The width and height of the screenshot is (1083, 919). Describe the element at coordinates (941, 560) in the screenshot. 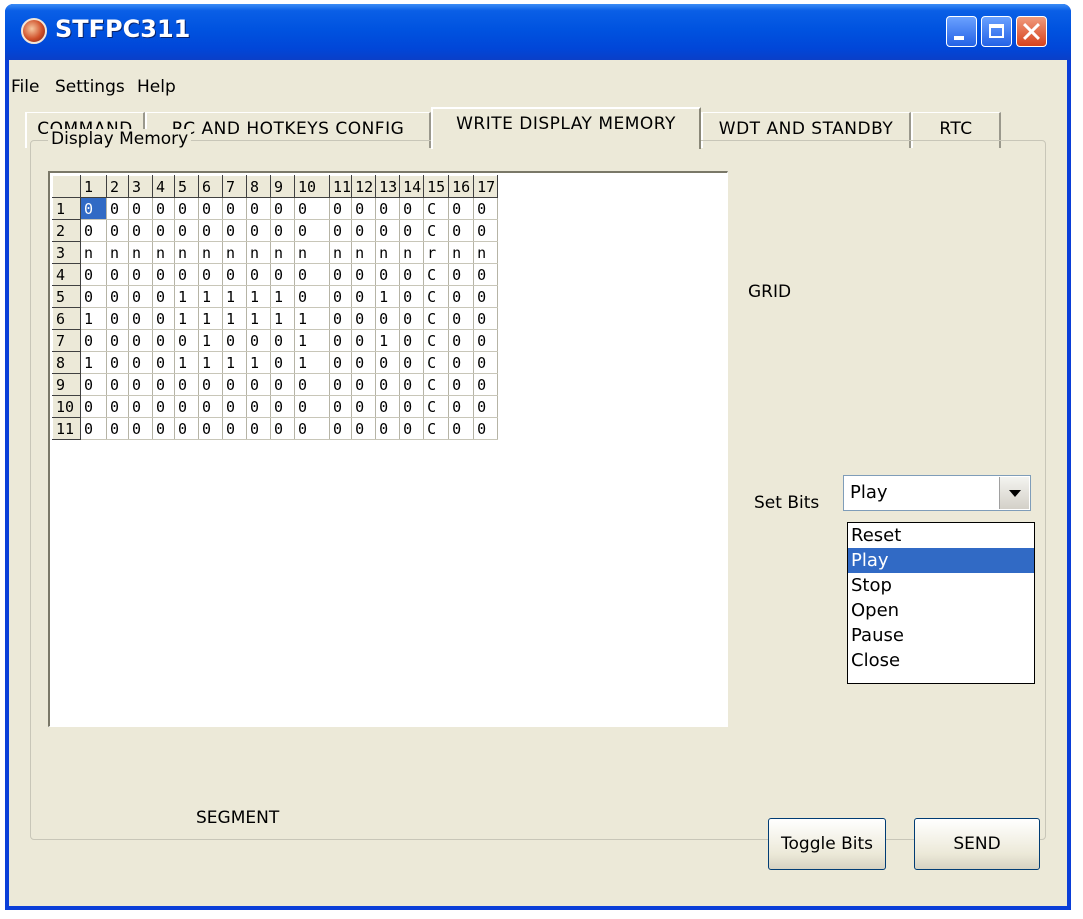

I see `dropdown-option-play: Play` at that location.